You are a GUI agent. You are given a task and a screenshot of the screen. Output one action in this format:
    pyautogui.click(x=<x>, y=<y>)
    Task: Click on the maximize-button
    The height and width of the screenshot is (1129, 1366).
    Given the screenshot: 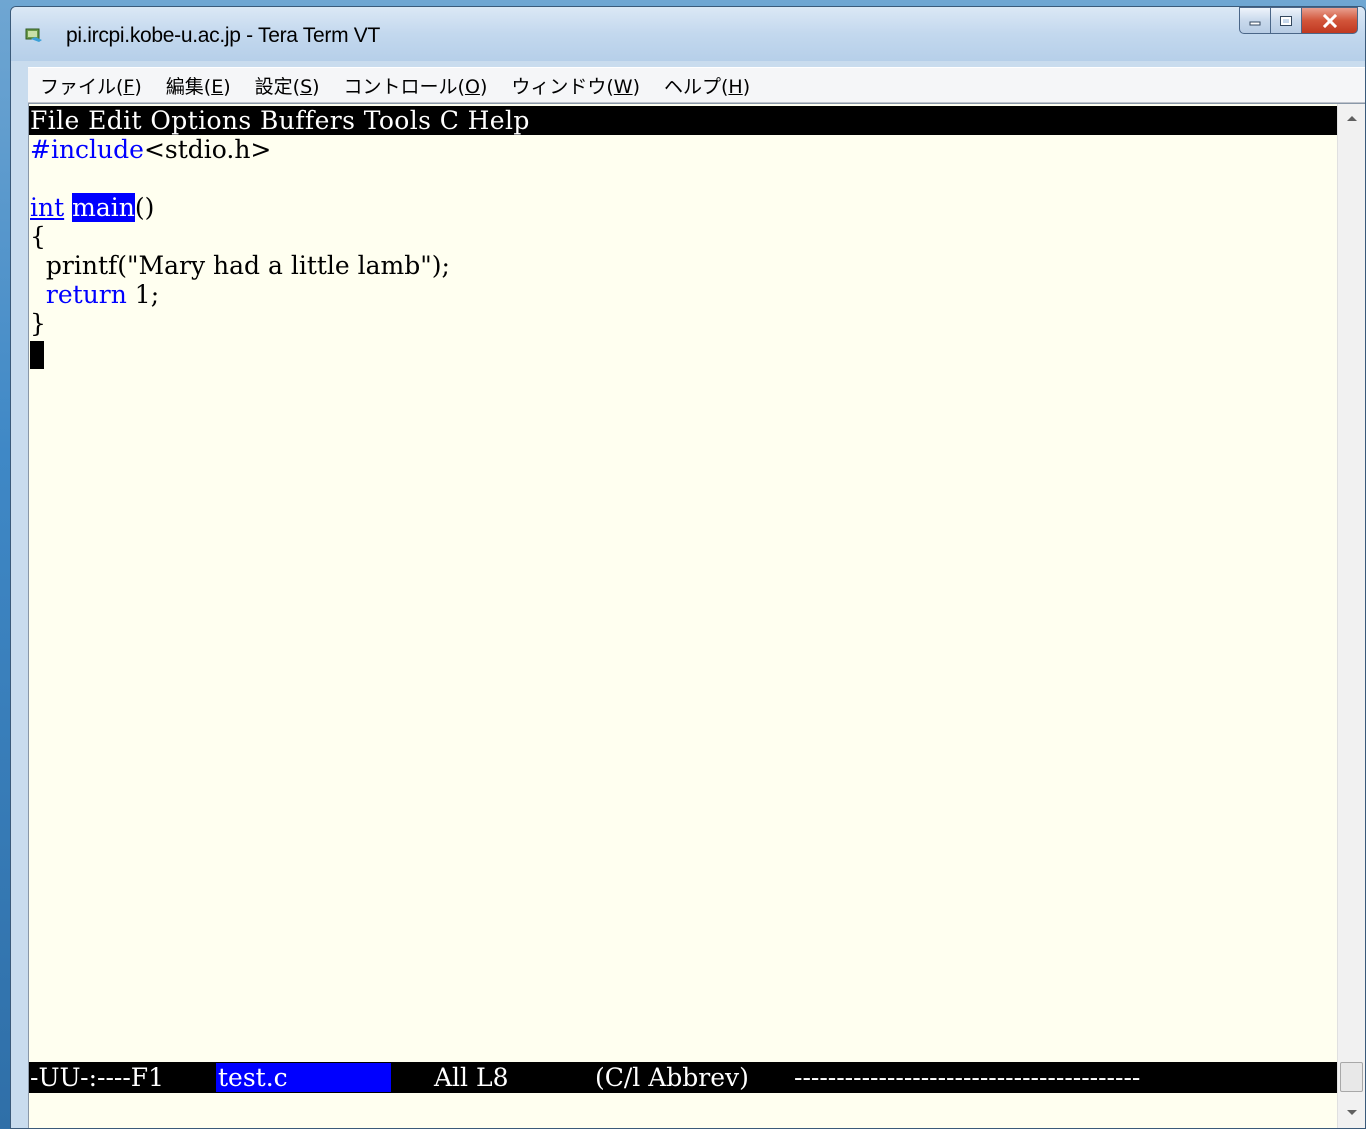 What is the action you would take?
    pyautogui.click(x=1286, y=20)
    